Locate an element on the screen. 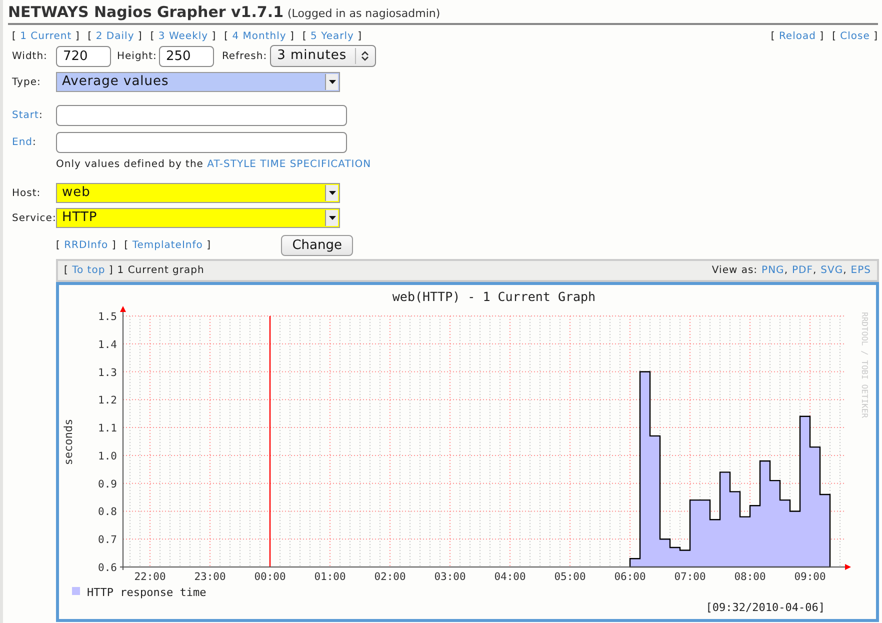 The image size is (882, 623). service-label: Service: is located at coordinates (34, 219).